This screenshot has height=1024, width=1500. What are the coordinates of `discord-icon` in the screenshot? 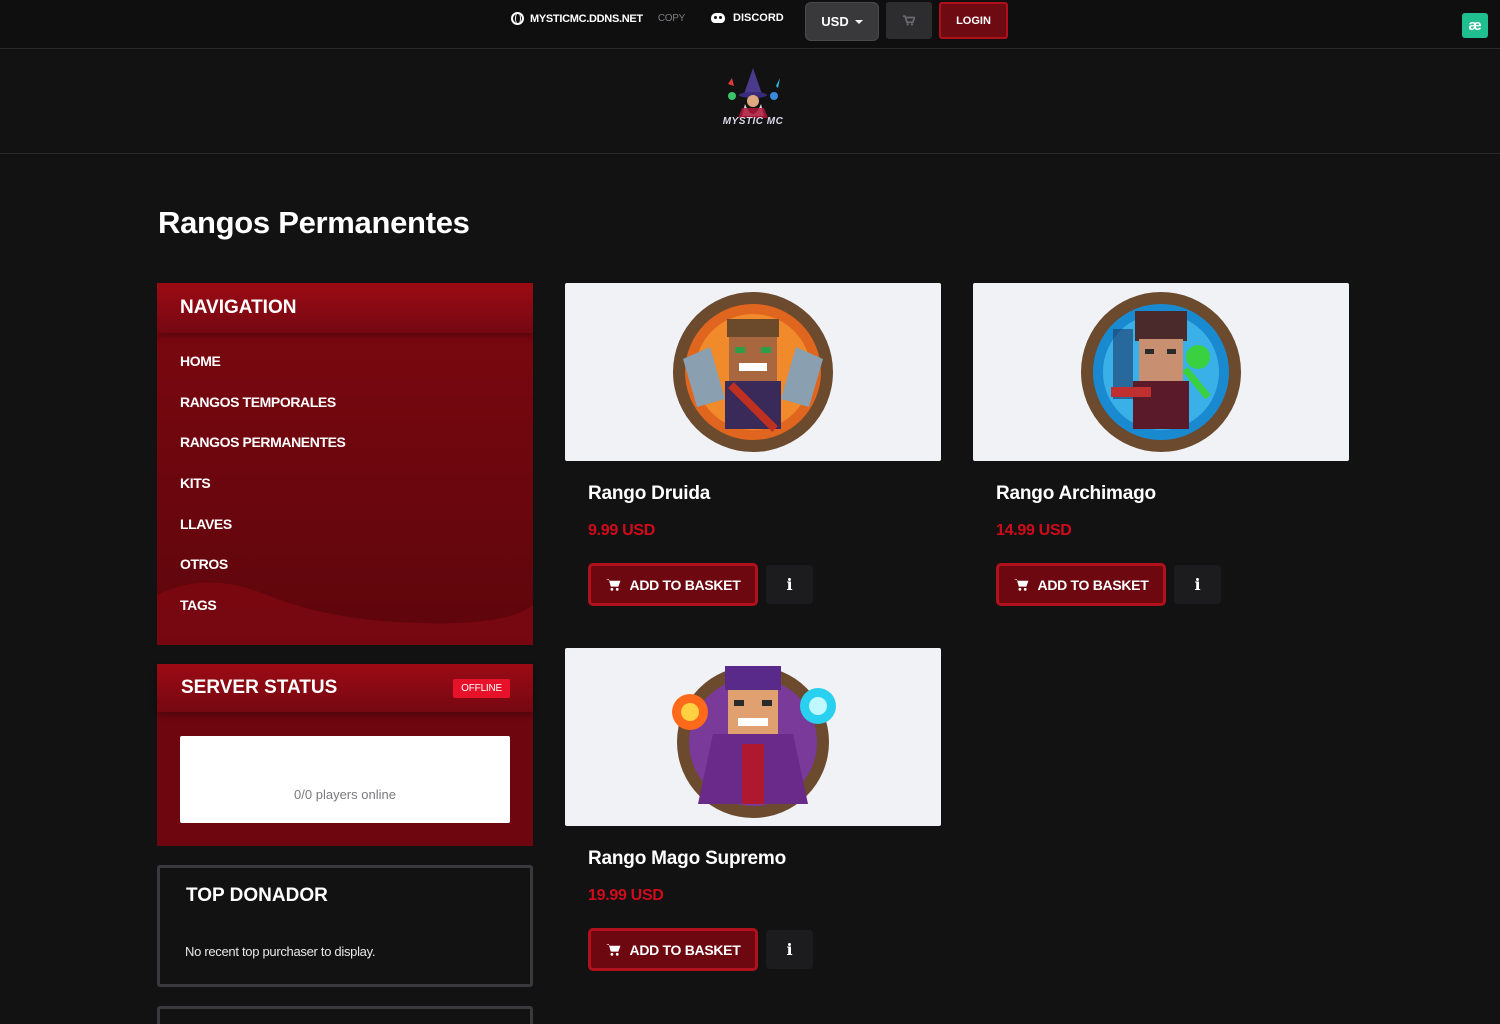 It's located at (718, 18).